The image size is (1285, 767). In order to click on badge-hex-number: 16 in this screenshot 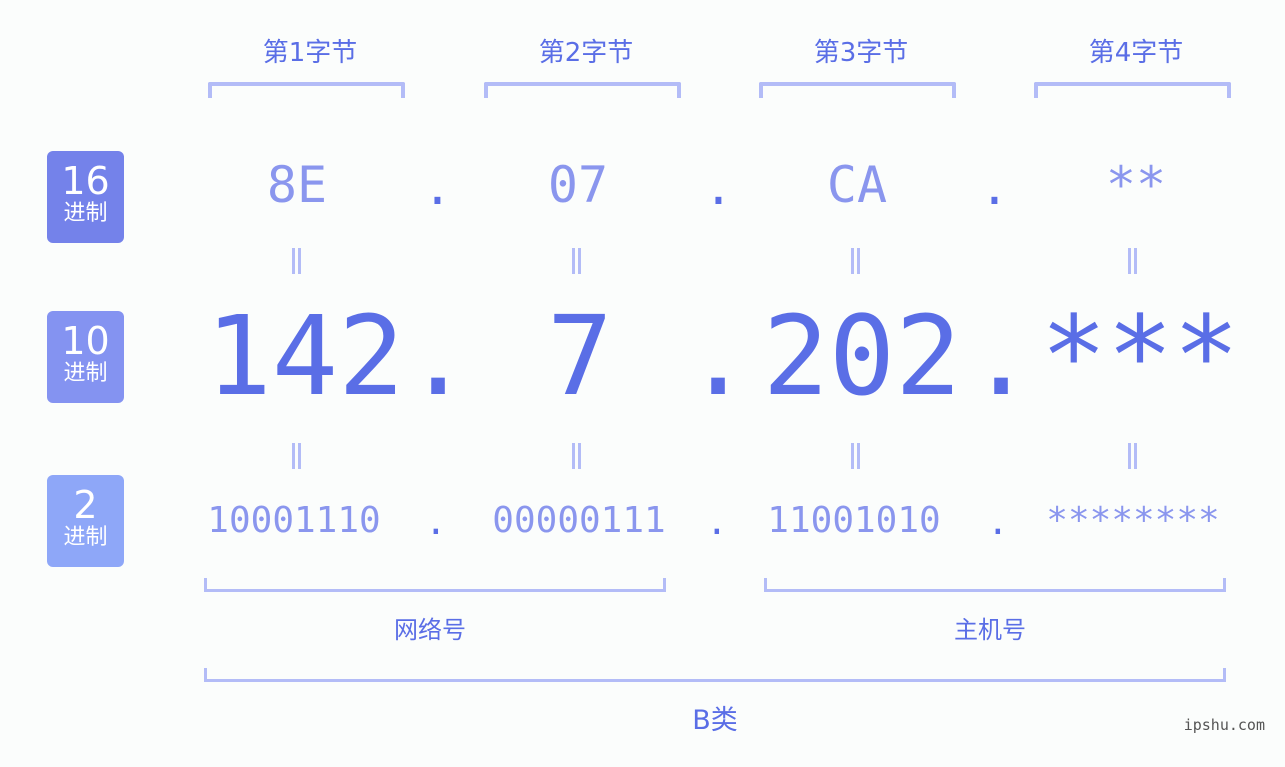, I will do `click(85, 181)`.